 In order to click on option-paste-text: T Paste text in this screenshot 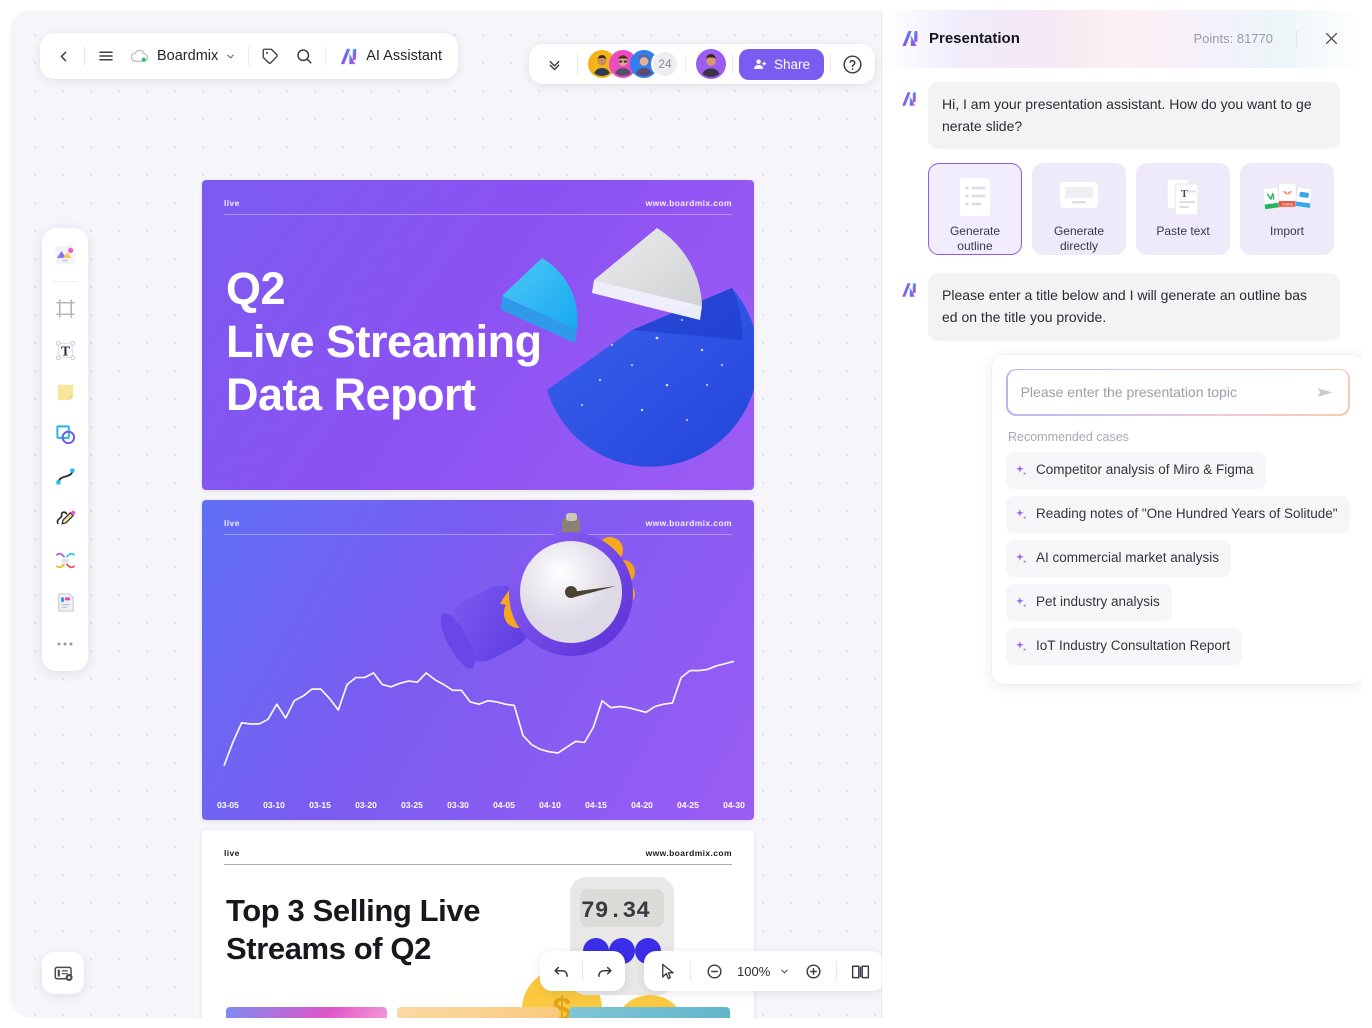, I will do `click(1183, 209)`.